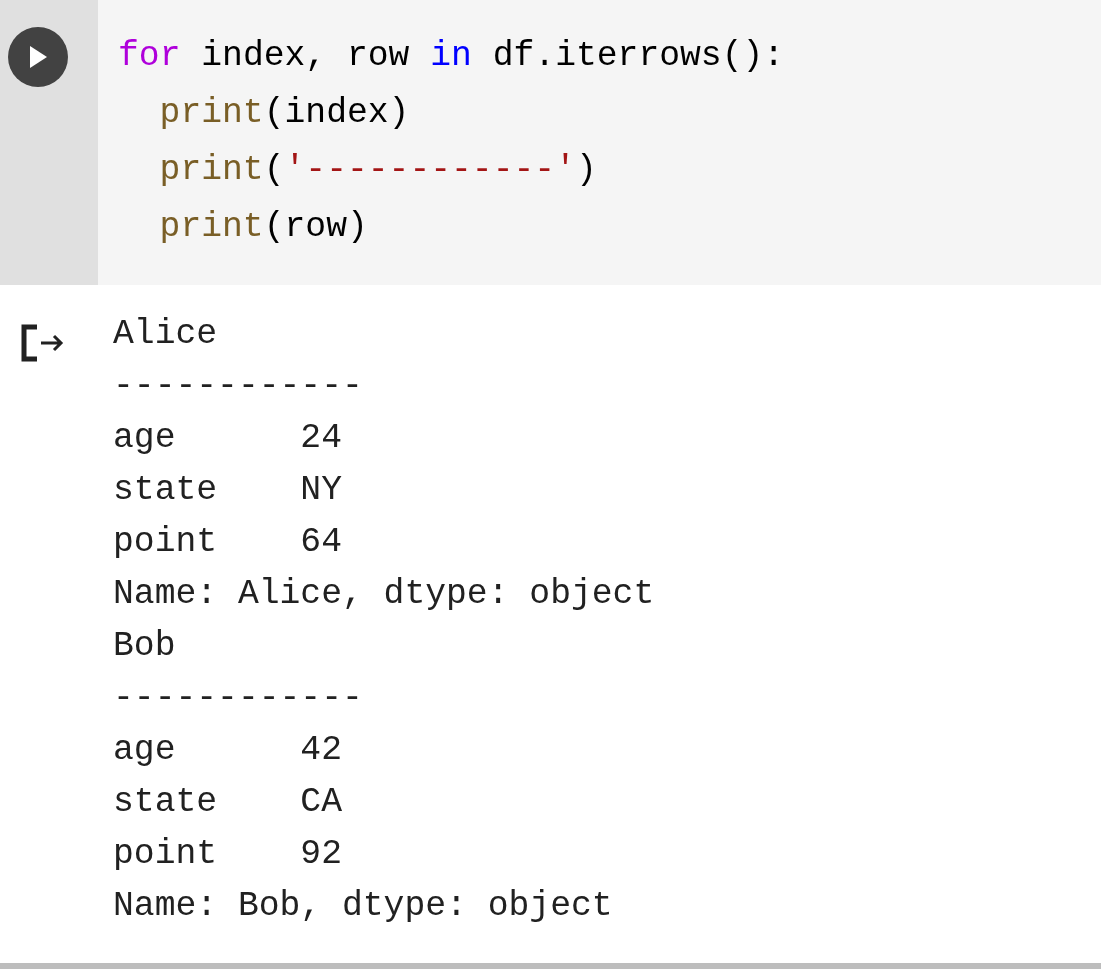 This screenshot has width=1101, height=969. I want to click on code-line: print('------------'), so click(378, 170).